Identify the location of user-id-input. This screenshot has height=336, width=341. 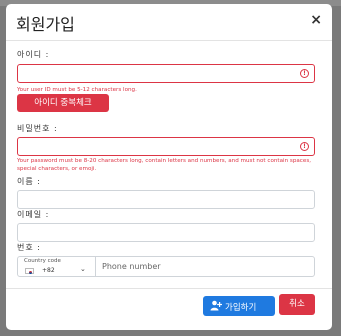
(166, 77).